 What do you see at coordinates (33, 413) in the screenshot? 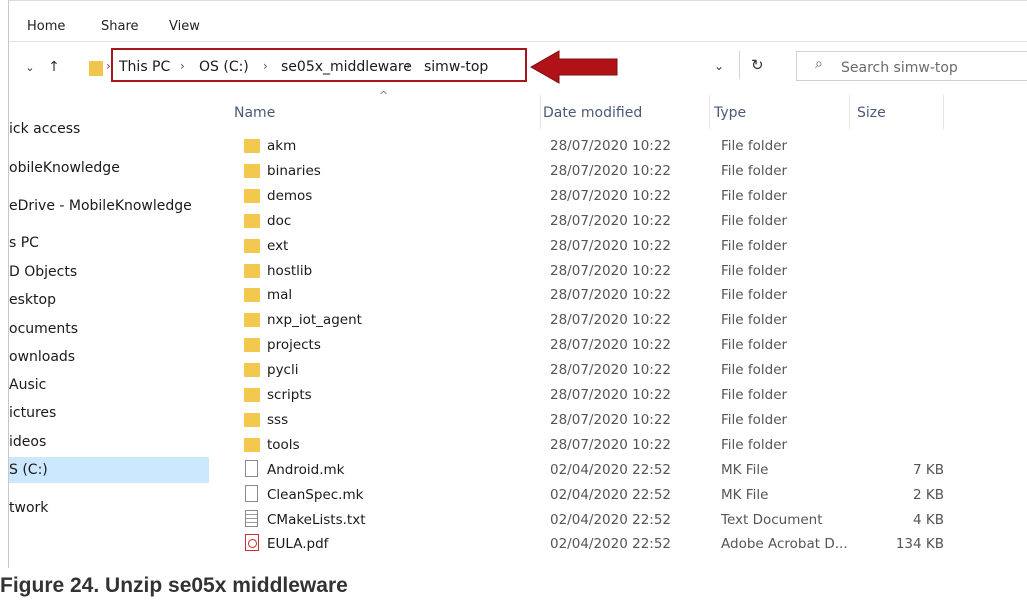
I see `sidebar-item-label: ictures` at bounding box center [33, 413].